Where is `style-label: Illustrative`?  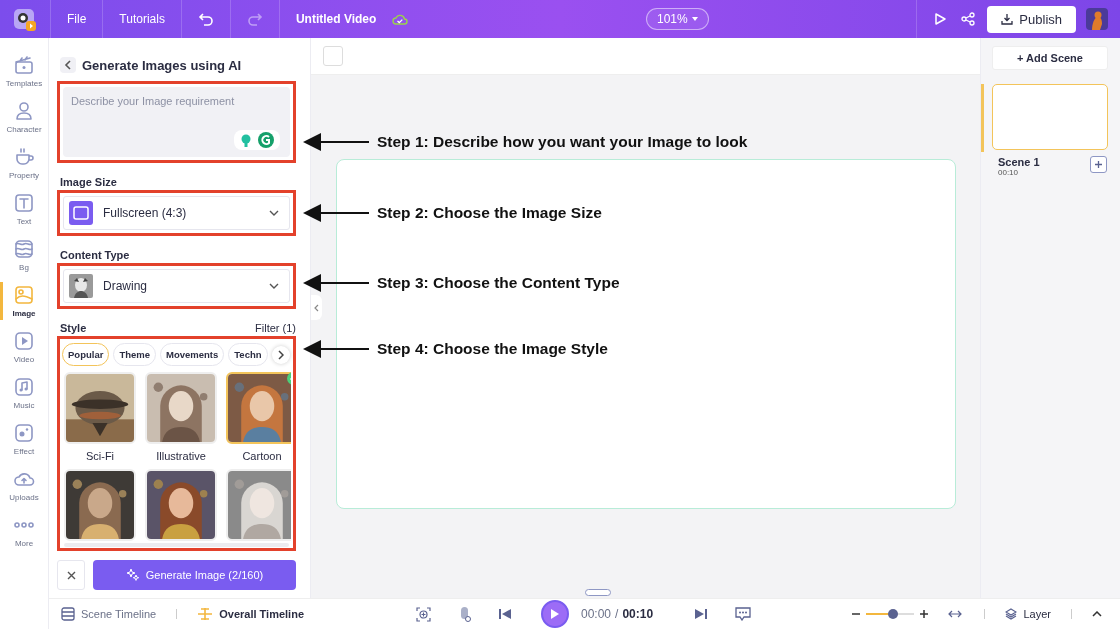
style-label: Illustrative is located at coordinates (181, 456).